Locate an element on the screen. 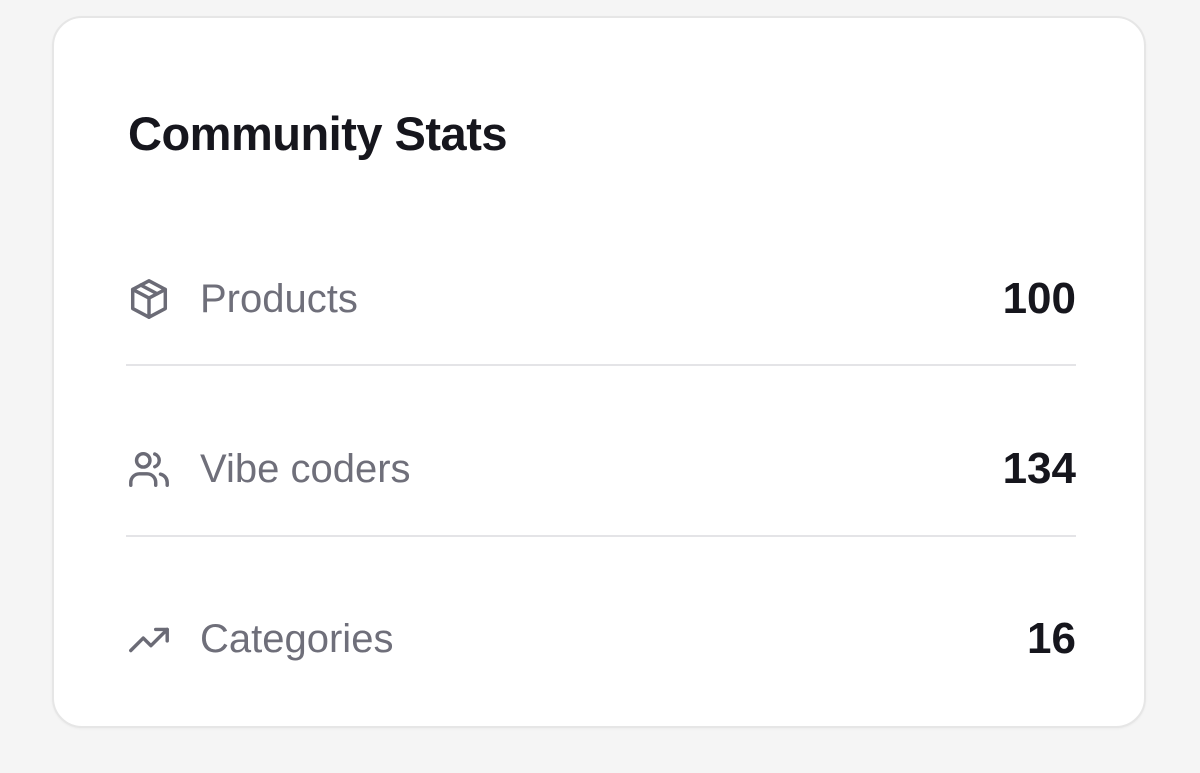  stat-row-products: Products 100 is located at coordinates (601, 299).